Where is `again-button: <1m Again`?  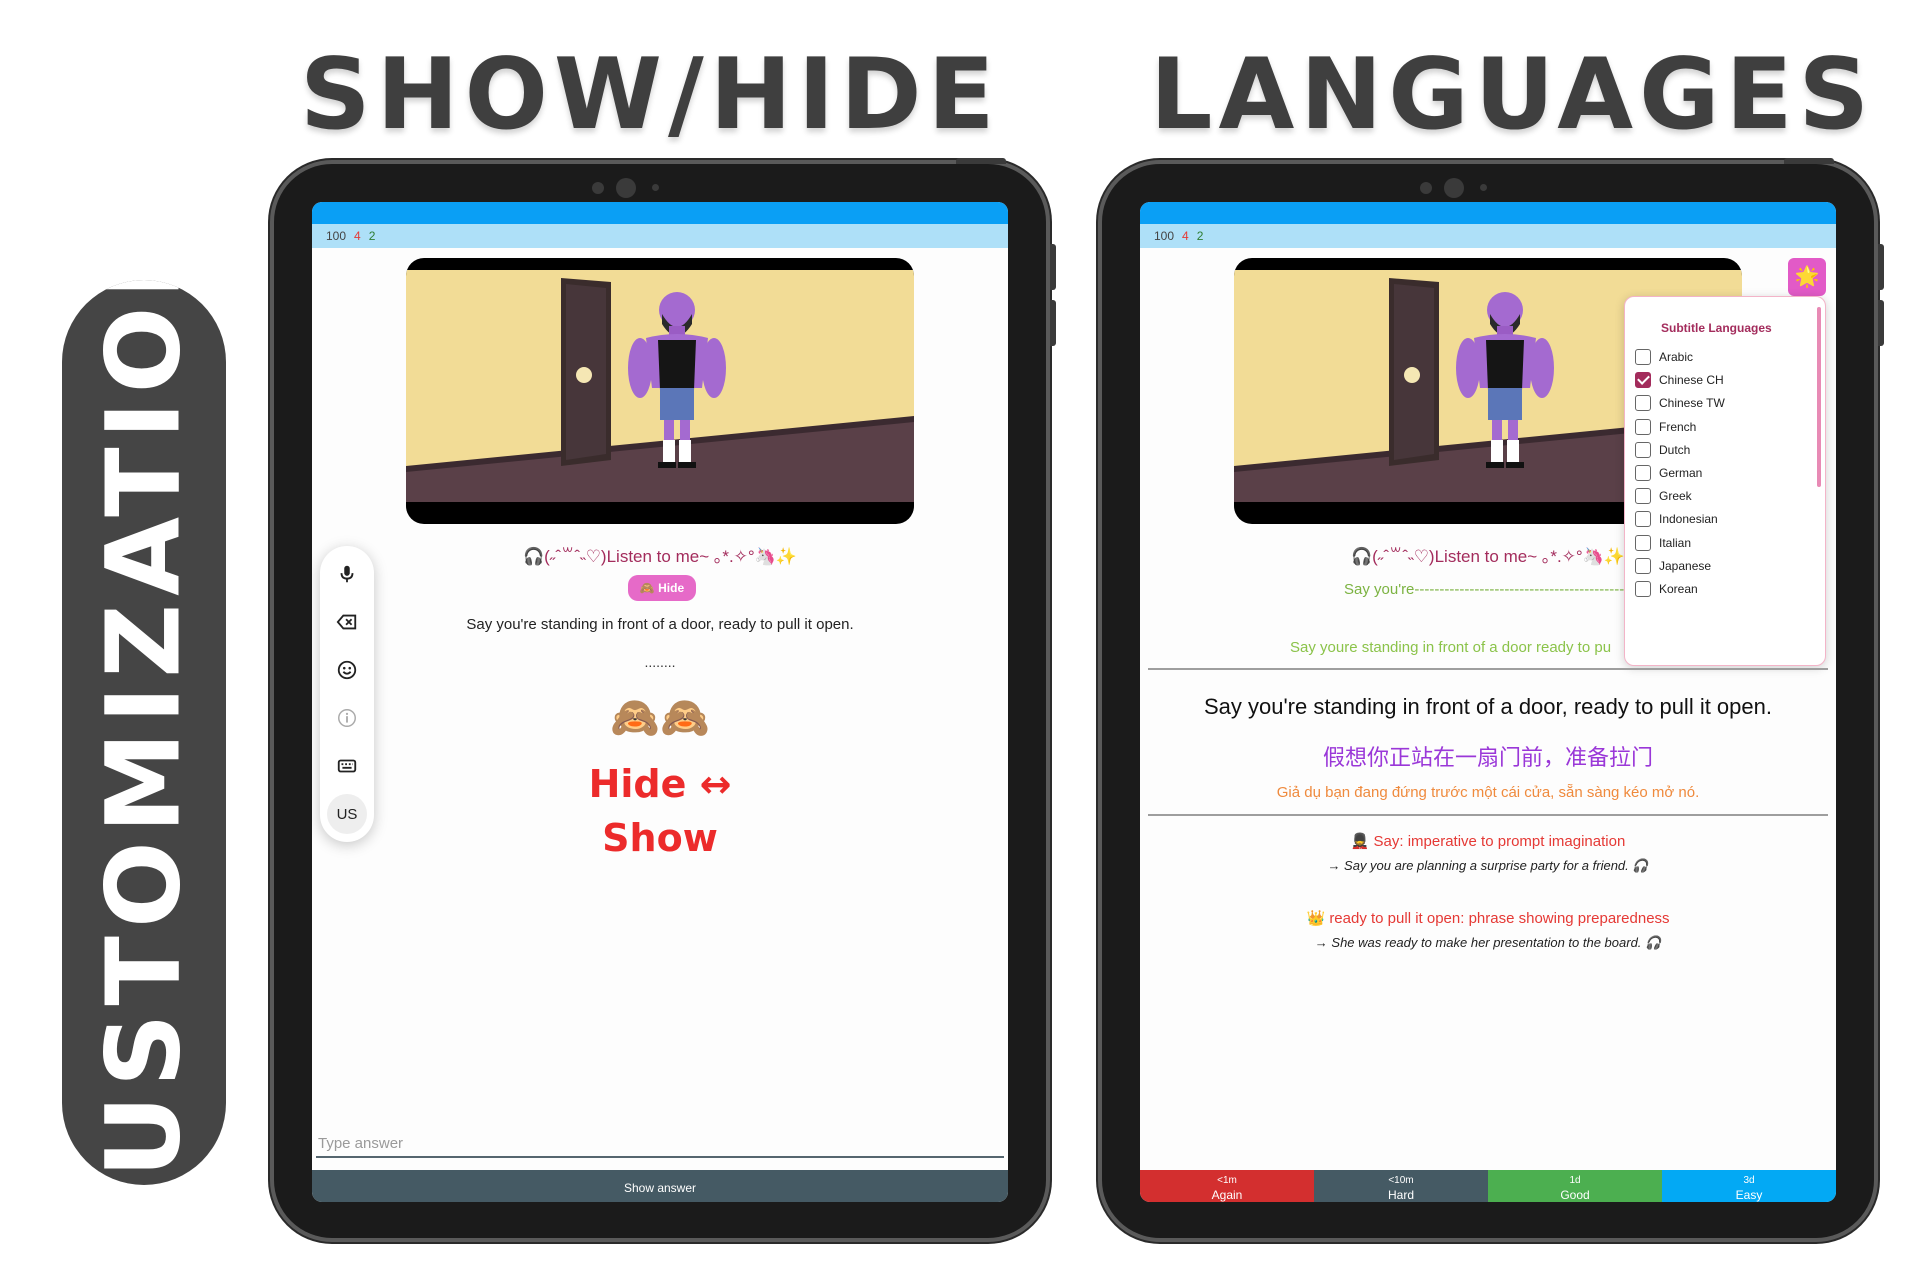 again-button: <1m Again is located at coordinates (1227, 1186).